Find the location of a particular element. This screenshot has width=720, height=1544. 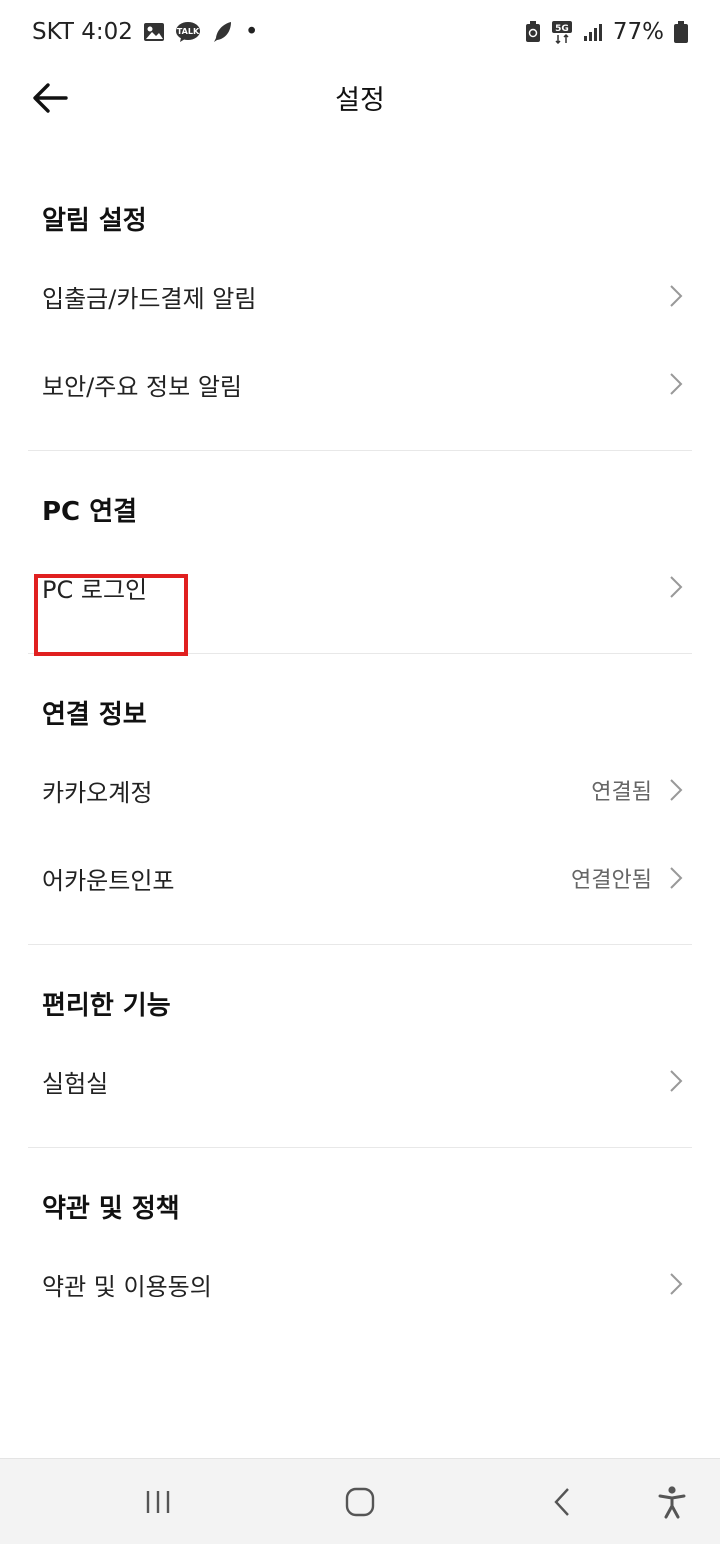

section-title: 알림 설정 is located at coordinates (94, 221).